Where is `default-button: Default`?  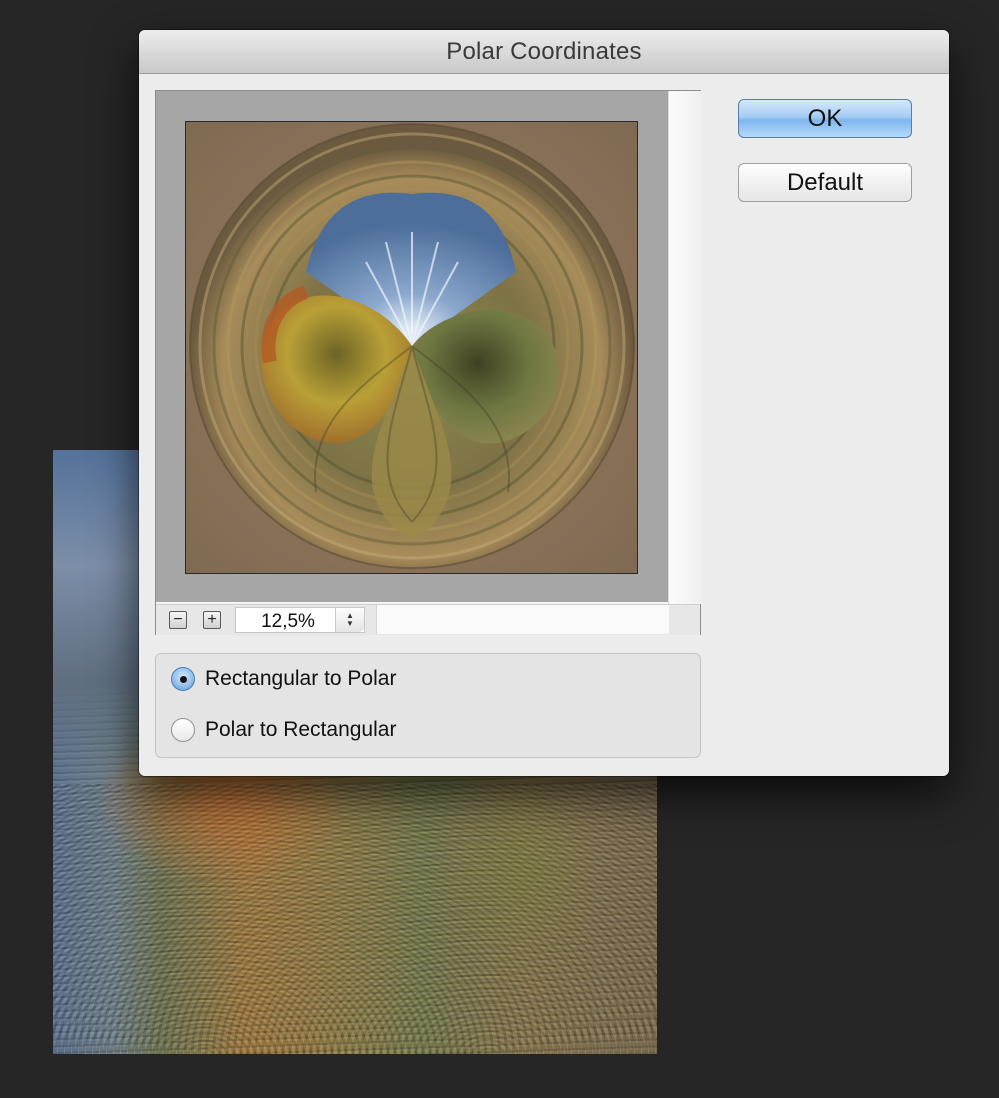
default-button: Default is located at coordinates (825, 182).